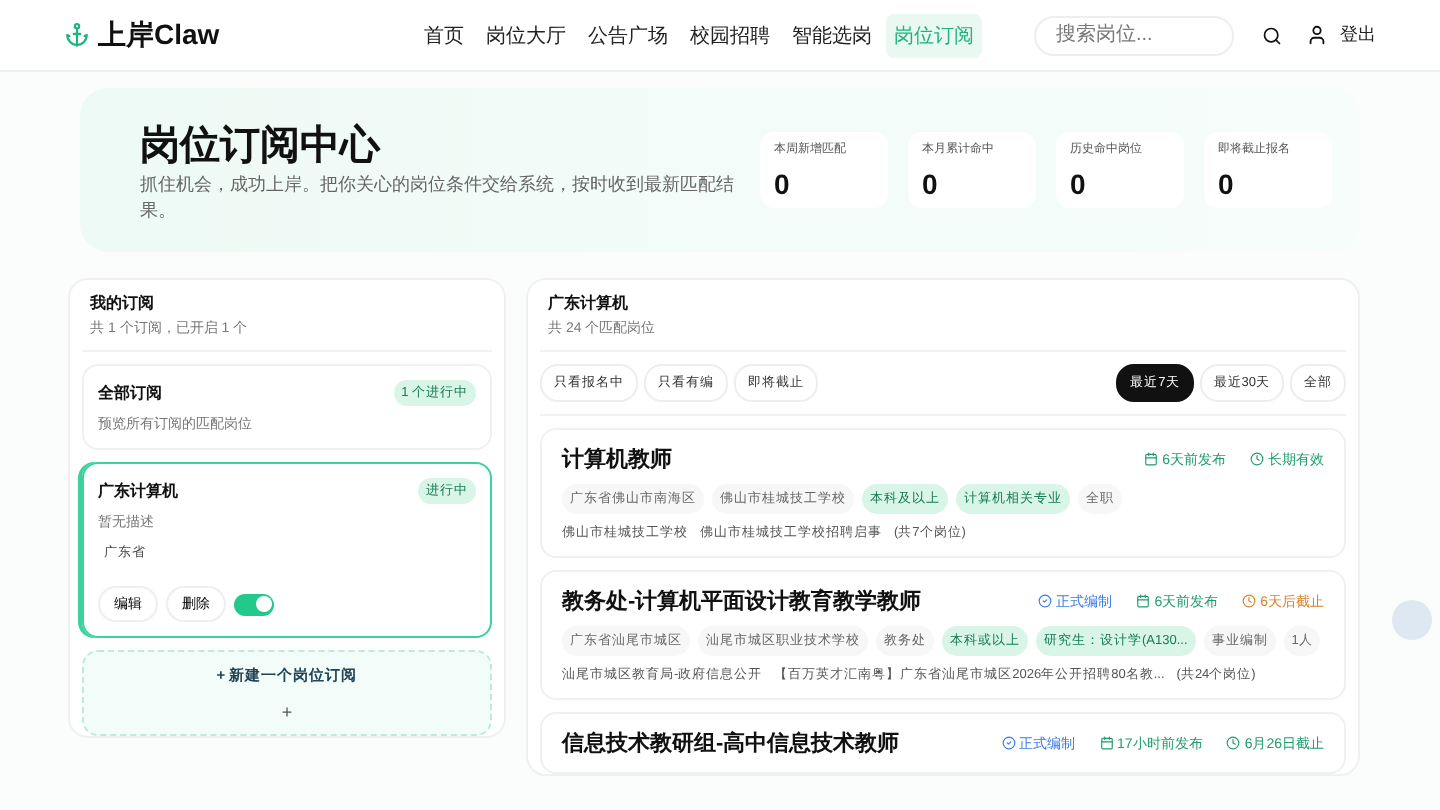 The height and width of the screenshot is (810, 1440). What do you see at coordinates (1358, 35) in the screenshot?
I see `logout-link: 登出` at bounding box center [1358, 35].